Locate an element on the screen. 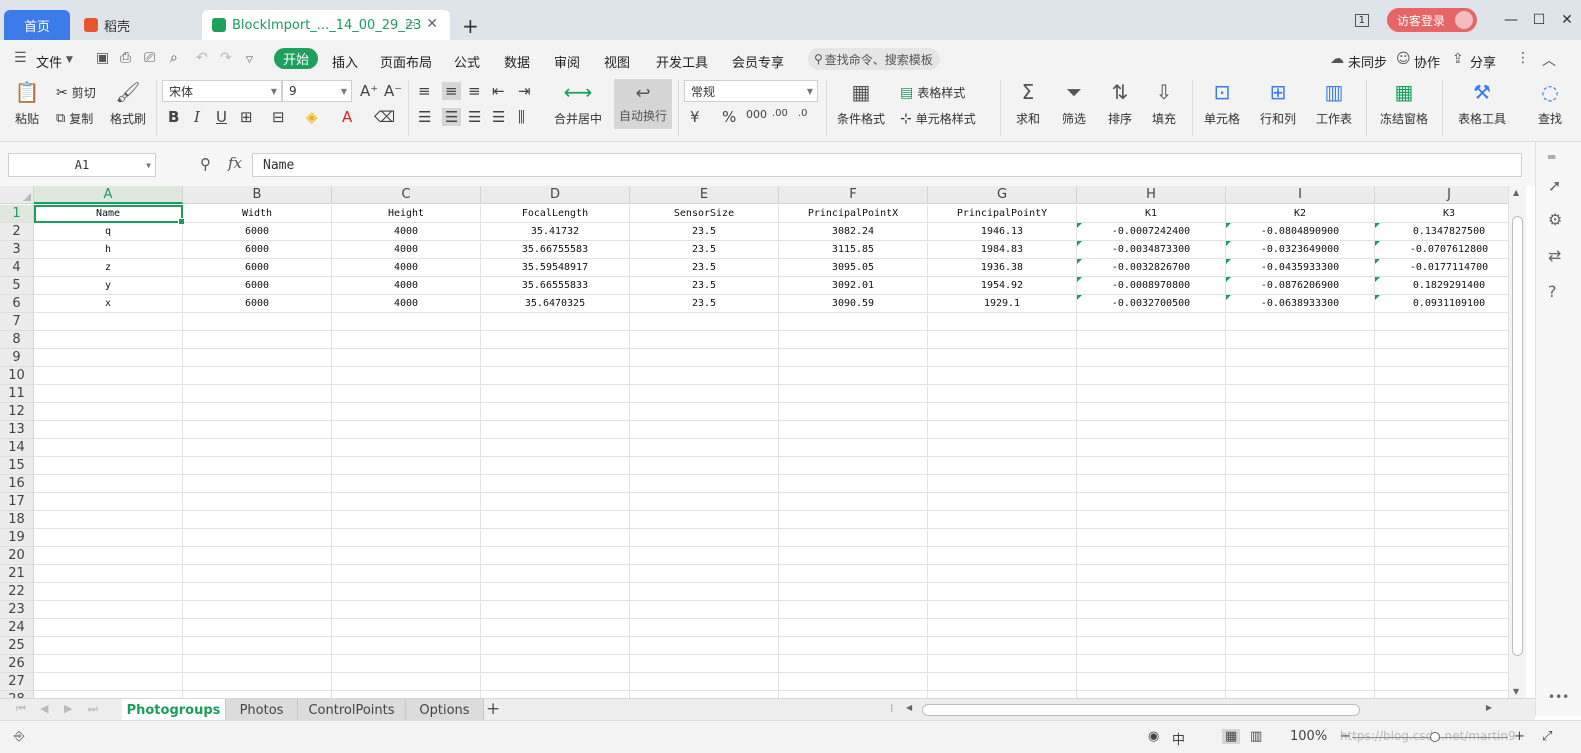  cell-b1: Width is located at coordinates (257, 214).